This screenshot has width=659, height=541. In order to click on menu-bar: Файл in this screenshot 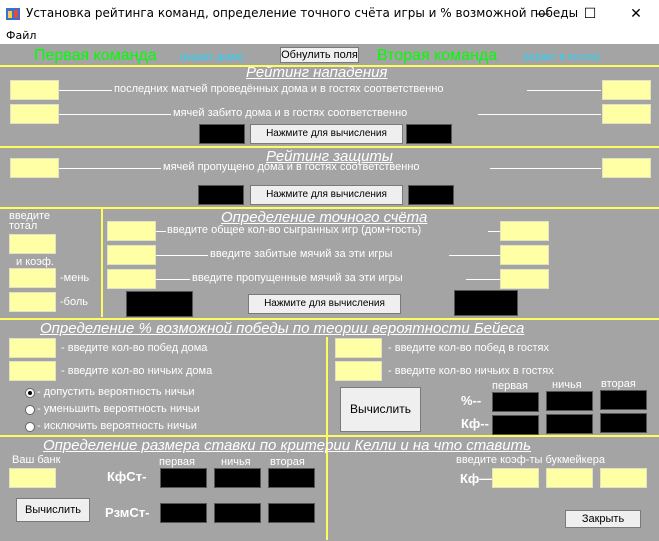, I will do `click(329, 36)`.